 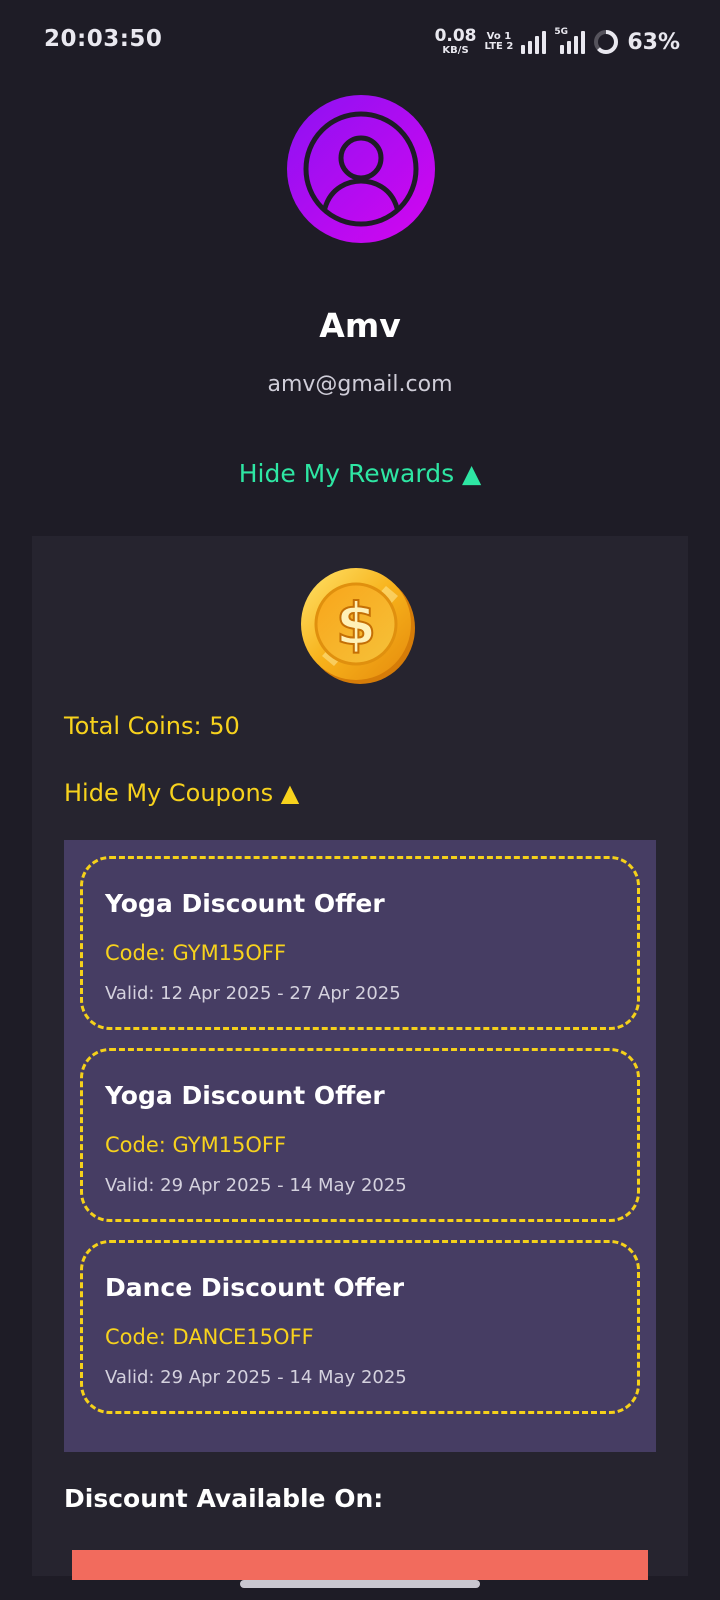 What do you see at coordinates (360, 1584) in the screenshot?
I see `home-indicator` at bounding box center [360, 1584].